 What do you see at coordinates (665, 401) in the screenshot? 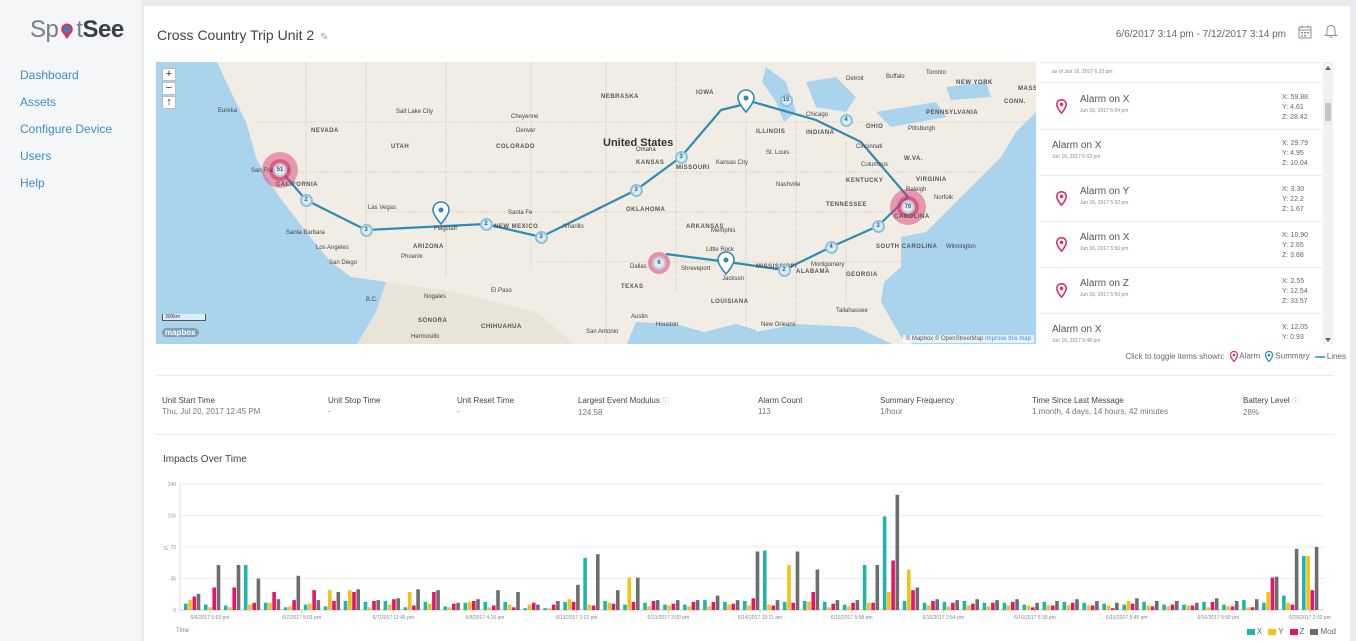
I see `info-icon: ⓘ` at bounding box center [665, 401].